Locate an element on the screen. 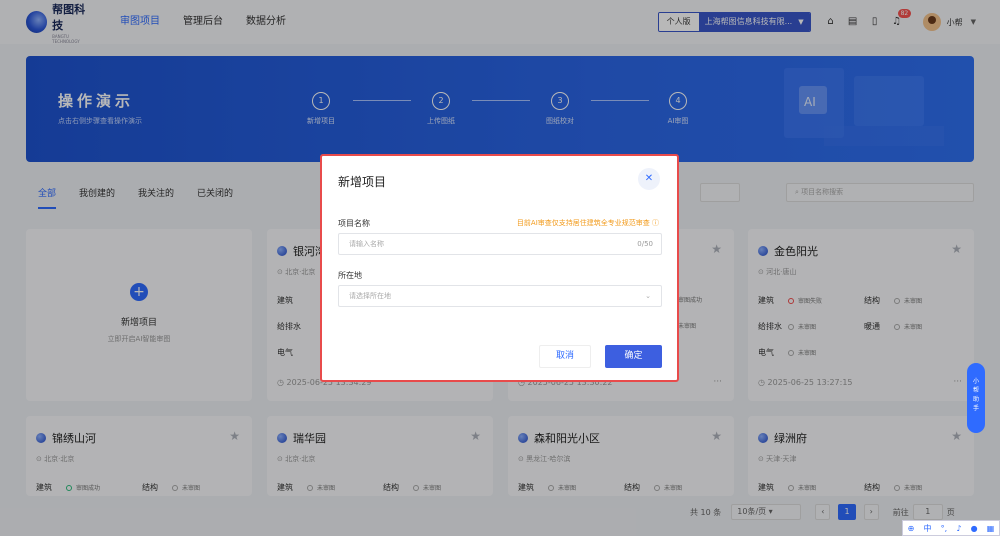  chevron-down-icon: ⌄ is located at coordinates (648, 296).